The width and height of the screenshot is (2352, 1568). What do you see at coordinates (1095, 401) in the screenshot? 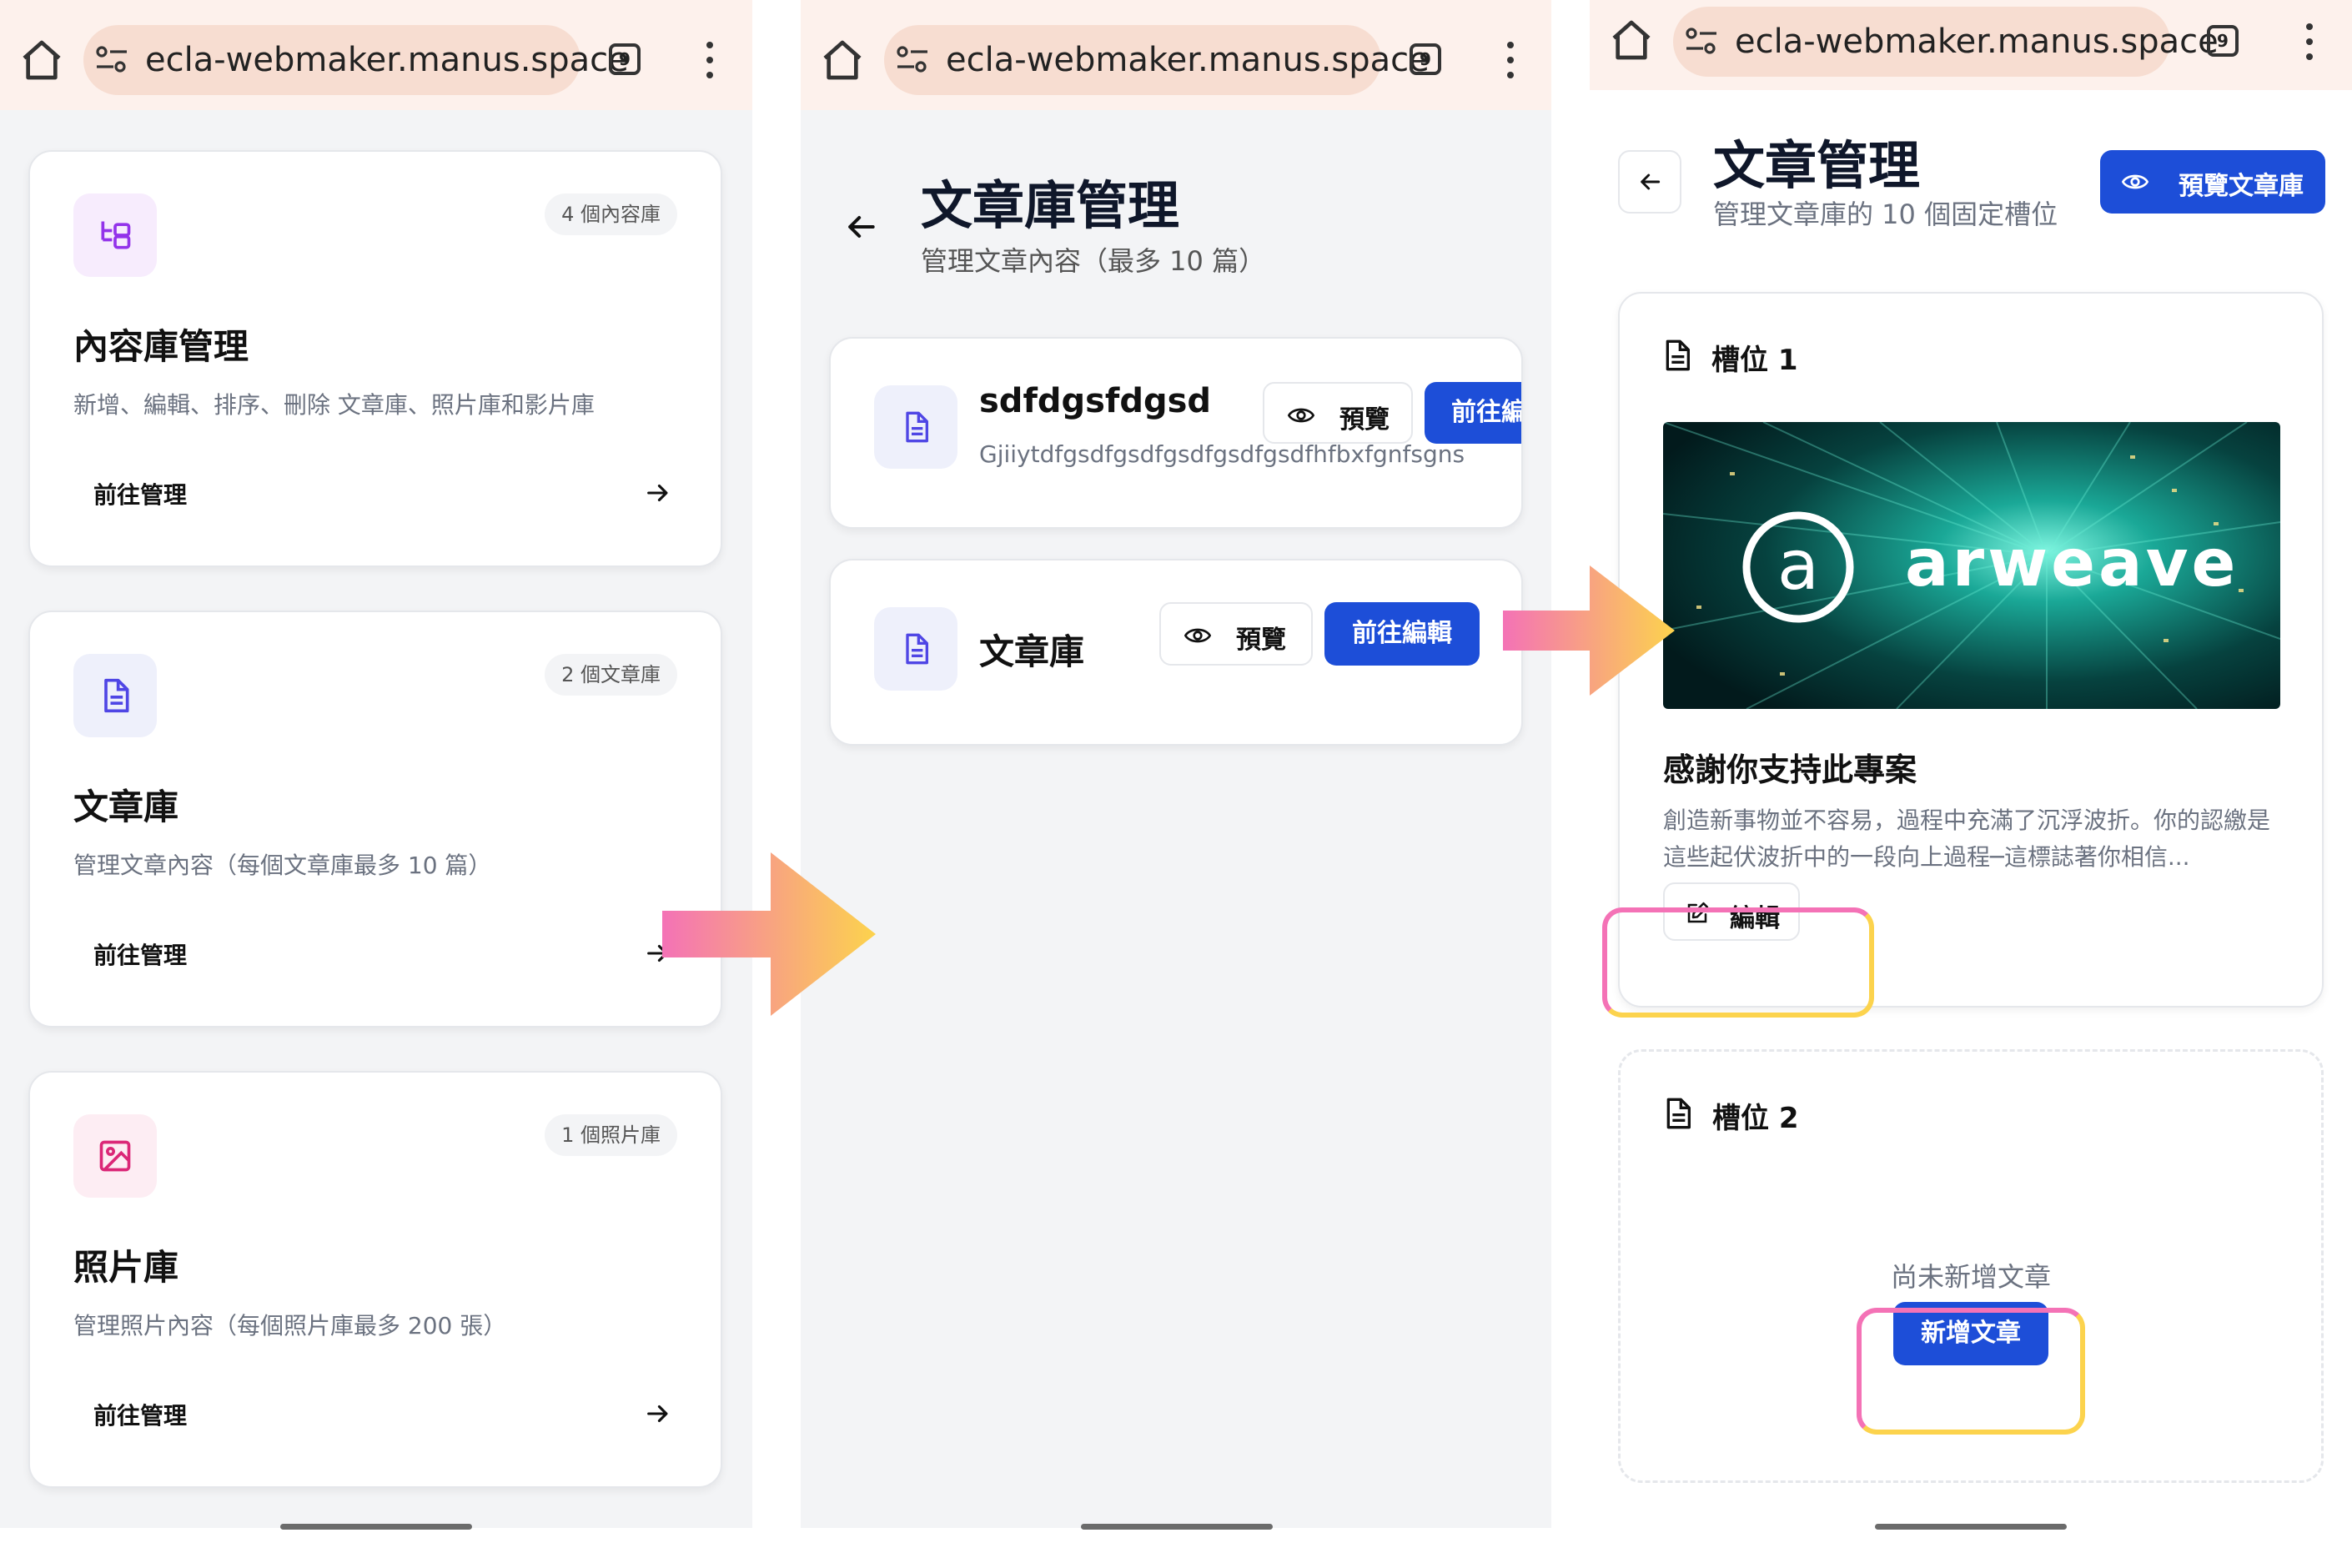
I see `library-name: sdfdgsfdgsd` at bounding box center [1095, 401].